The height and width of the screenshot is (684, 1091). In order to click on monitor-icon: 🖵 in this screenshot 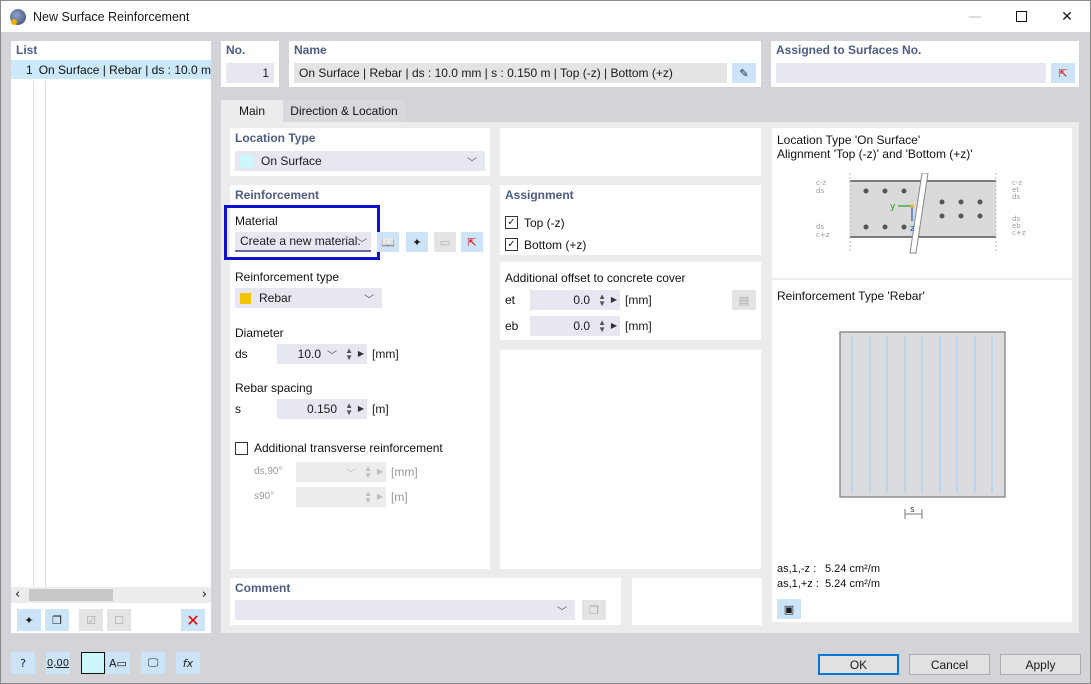, I will do `click(153, 662)`.